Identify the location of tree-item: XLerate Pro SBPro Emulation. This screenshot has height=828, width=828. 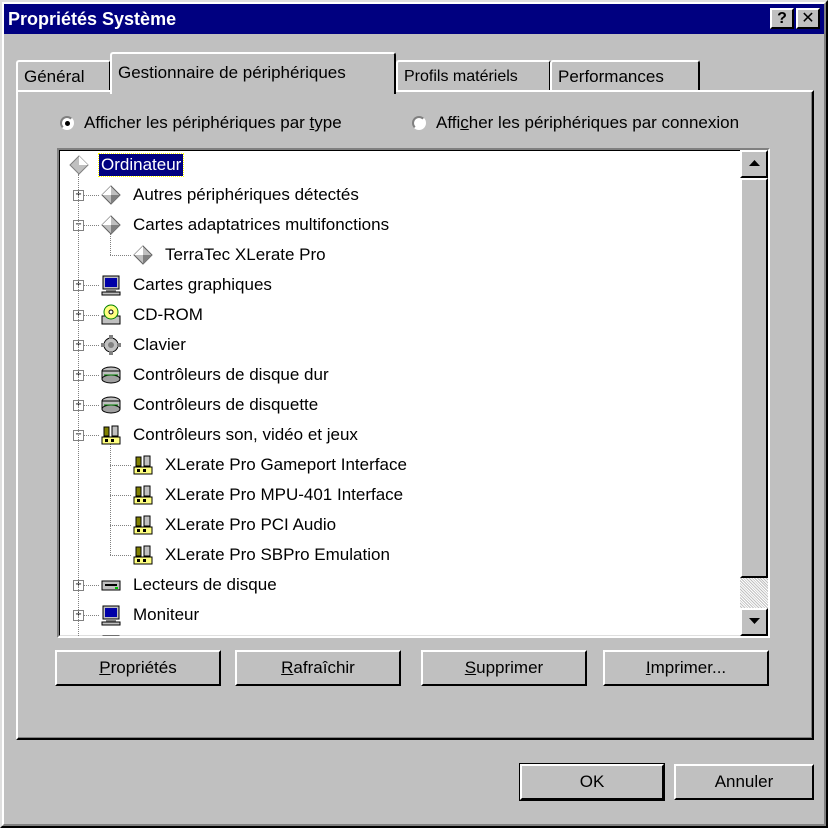
(261, 555).